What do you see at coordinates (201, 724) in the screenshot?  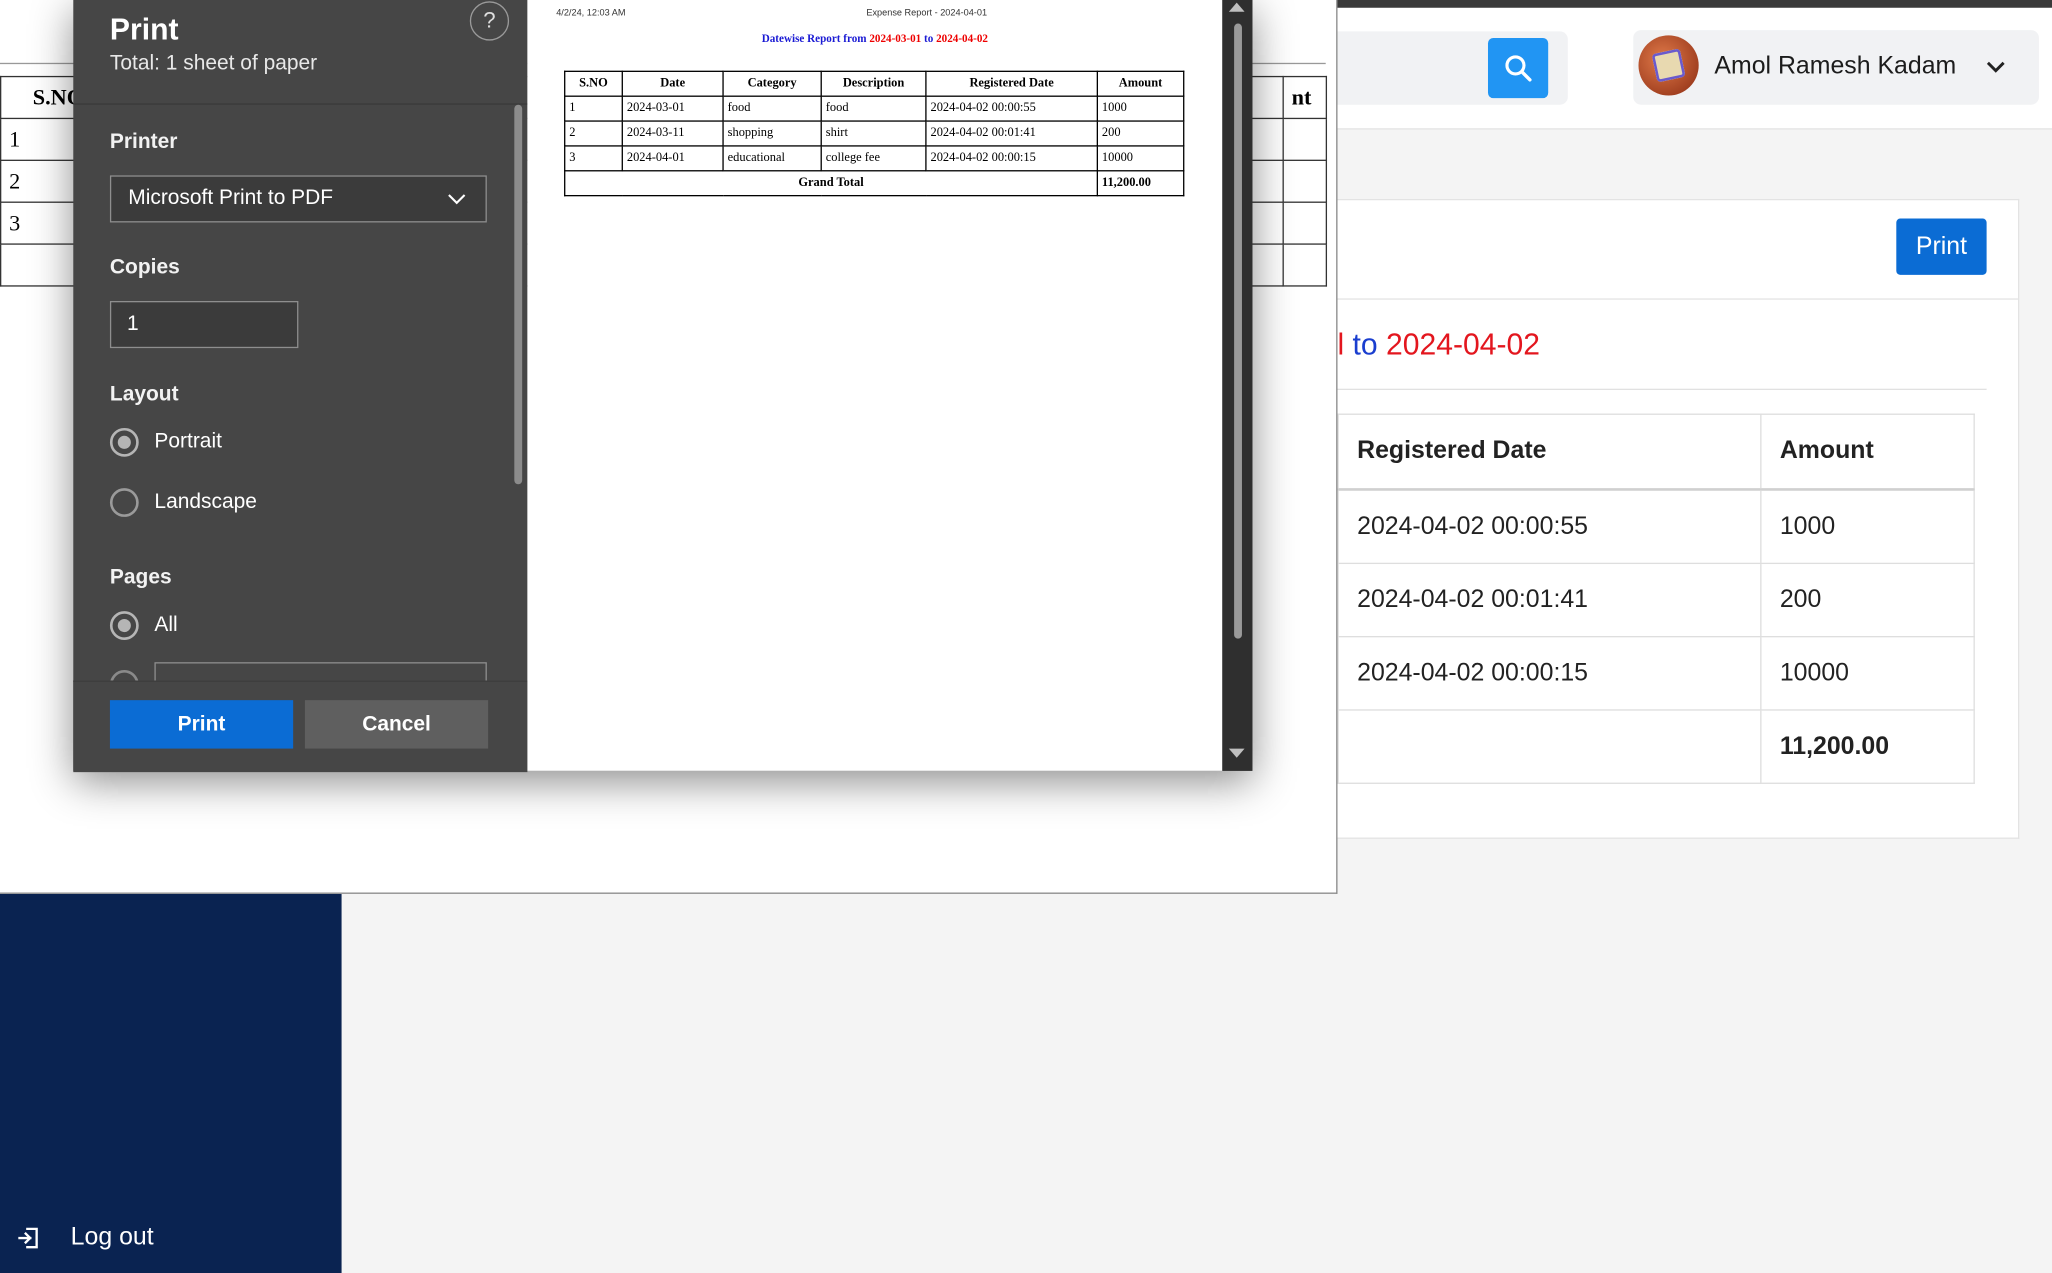 I see `print-button: Print` at bounding box center [201, 724].